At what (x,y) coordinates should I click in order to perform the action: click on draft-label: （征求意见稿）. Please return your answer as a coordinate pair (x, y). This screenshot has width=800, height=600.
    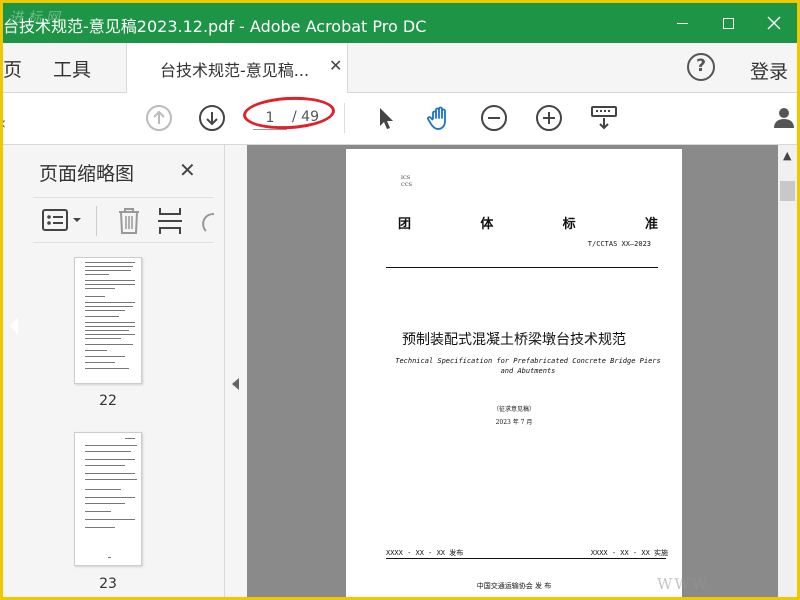
    Looking at the image, I should click on (513, 409).